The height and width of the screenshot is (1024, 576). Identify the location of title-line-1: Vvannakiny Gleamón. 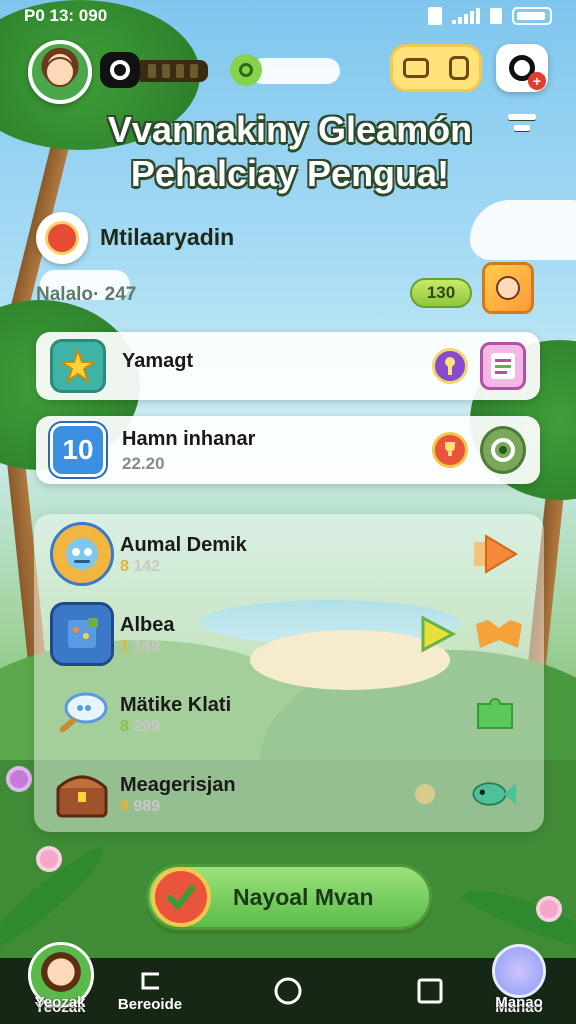
(290, 129).